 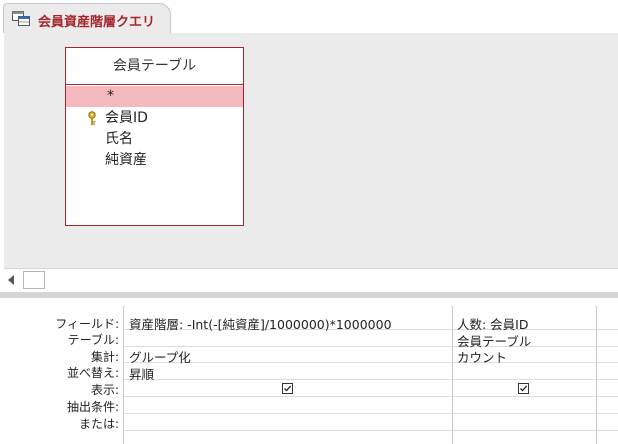 I want to click on row-label-field: フィールド:, so click(x=87, y=324).